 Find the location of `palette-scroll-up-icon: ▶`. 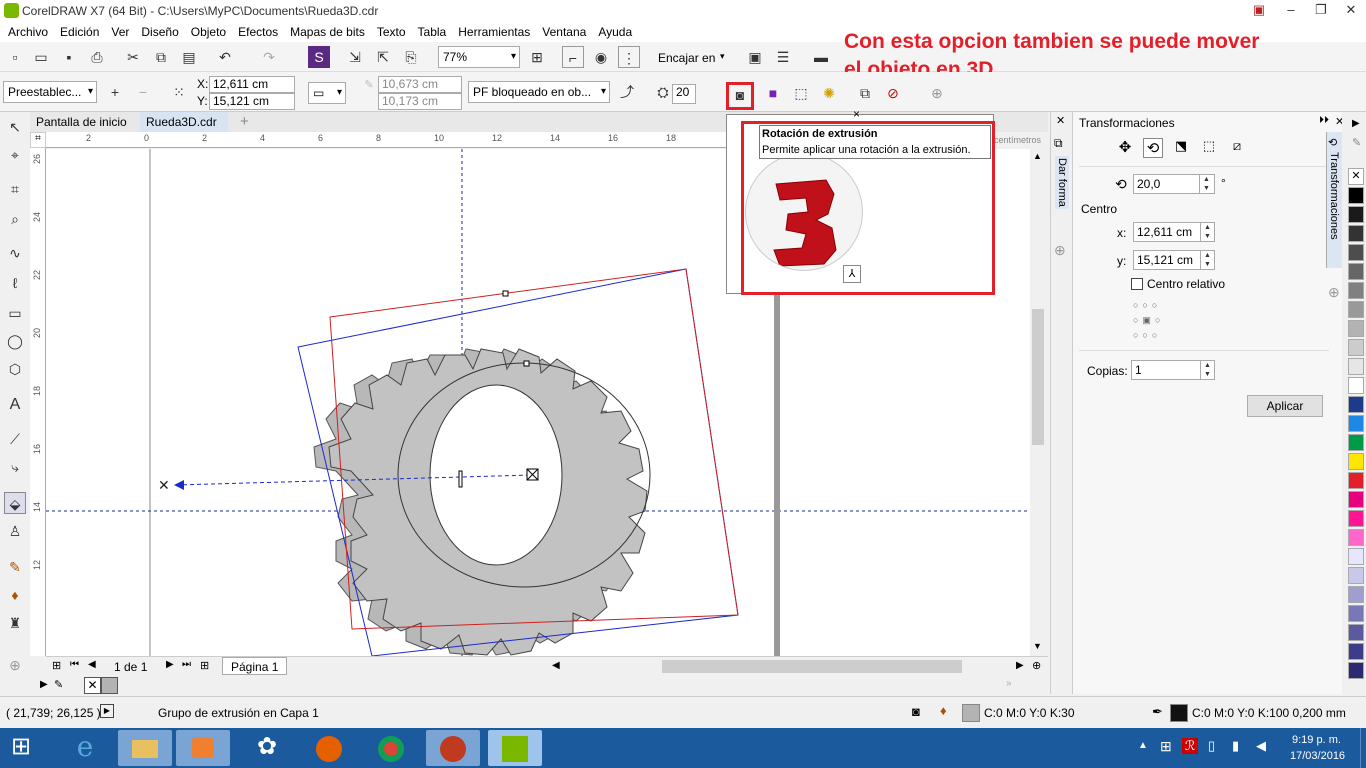

palette-scroll-up-icon: ▶ is located at coordinates (1356, 123).